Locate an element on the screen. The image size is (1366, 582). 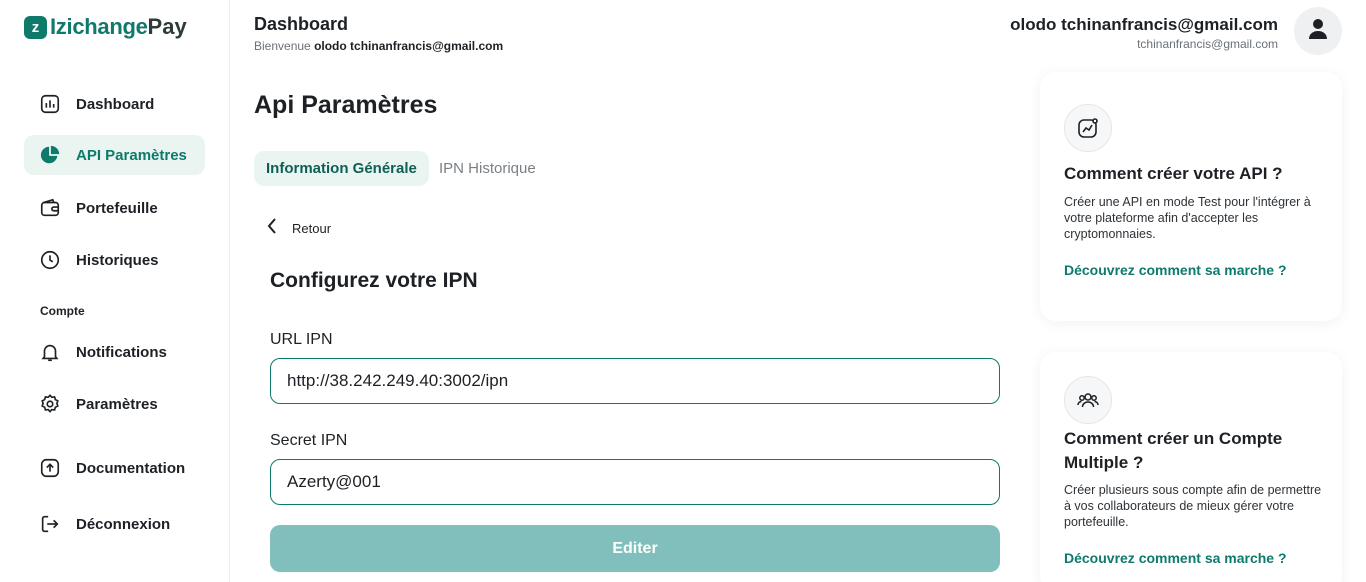
sidebar-item-dashboard: Dashboard is located at coordinates (114, 104).